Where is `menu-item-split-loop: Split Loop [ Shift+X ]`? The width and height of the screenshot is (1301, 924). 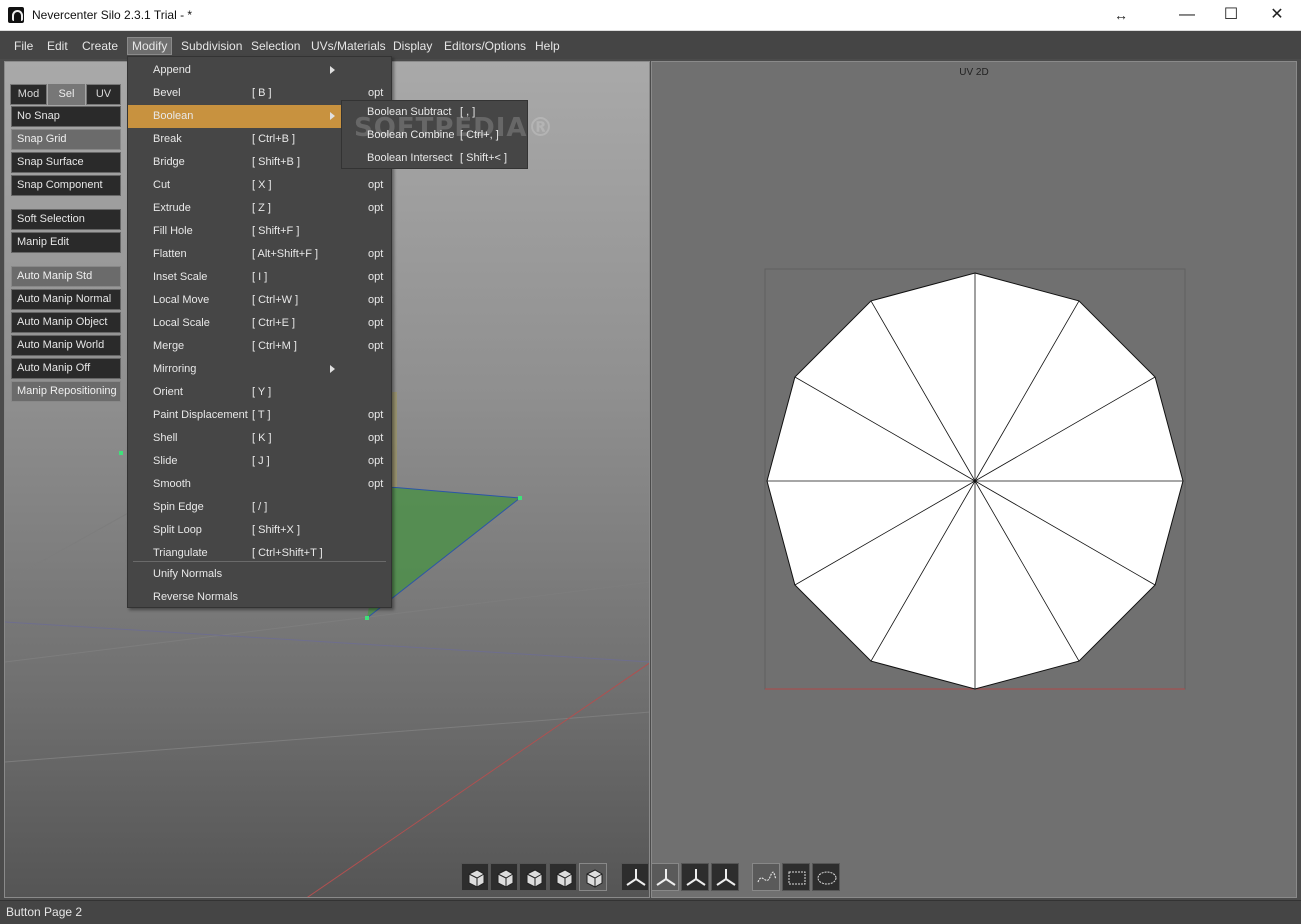 menu-item-split-loop: Split Loop [ Shift+X ] is located at coordinates (259, 530).